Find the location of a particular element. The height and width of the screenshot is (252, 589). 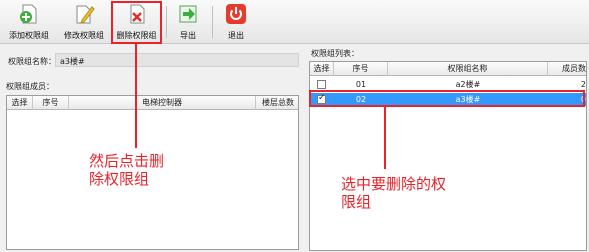

members-grid-header: 选择 序号 电梯控制器 楼层总数 is located at coordinates (152, 103).